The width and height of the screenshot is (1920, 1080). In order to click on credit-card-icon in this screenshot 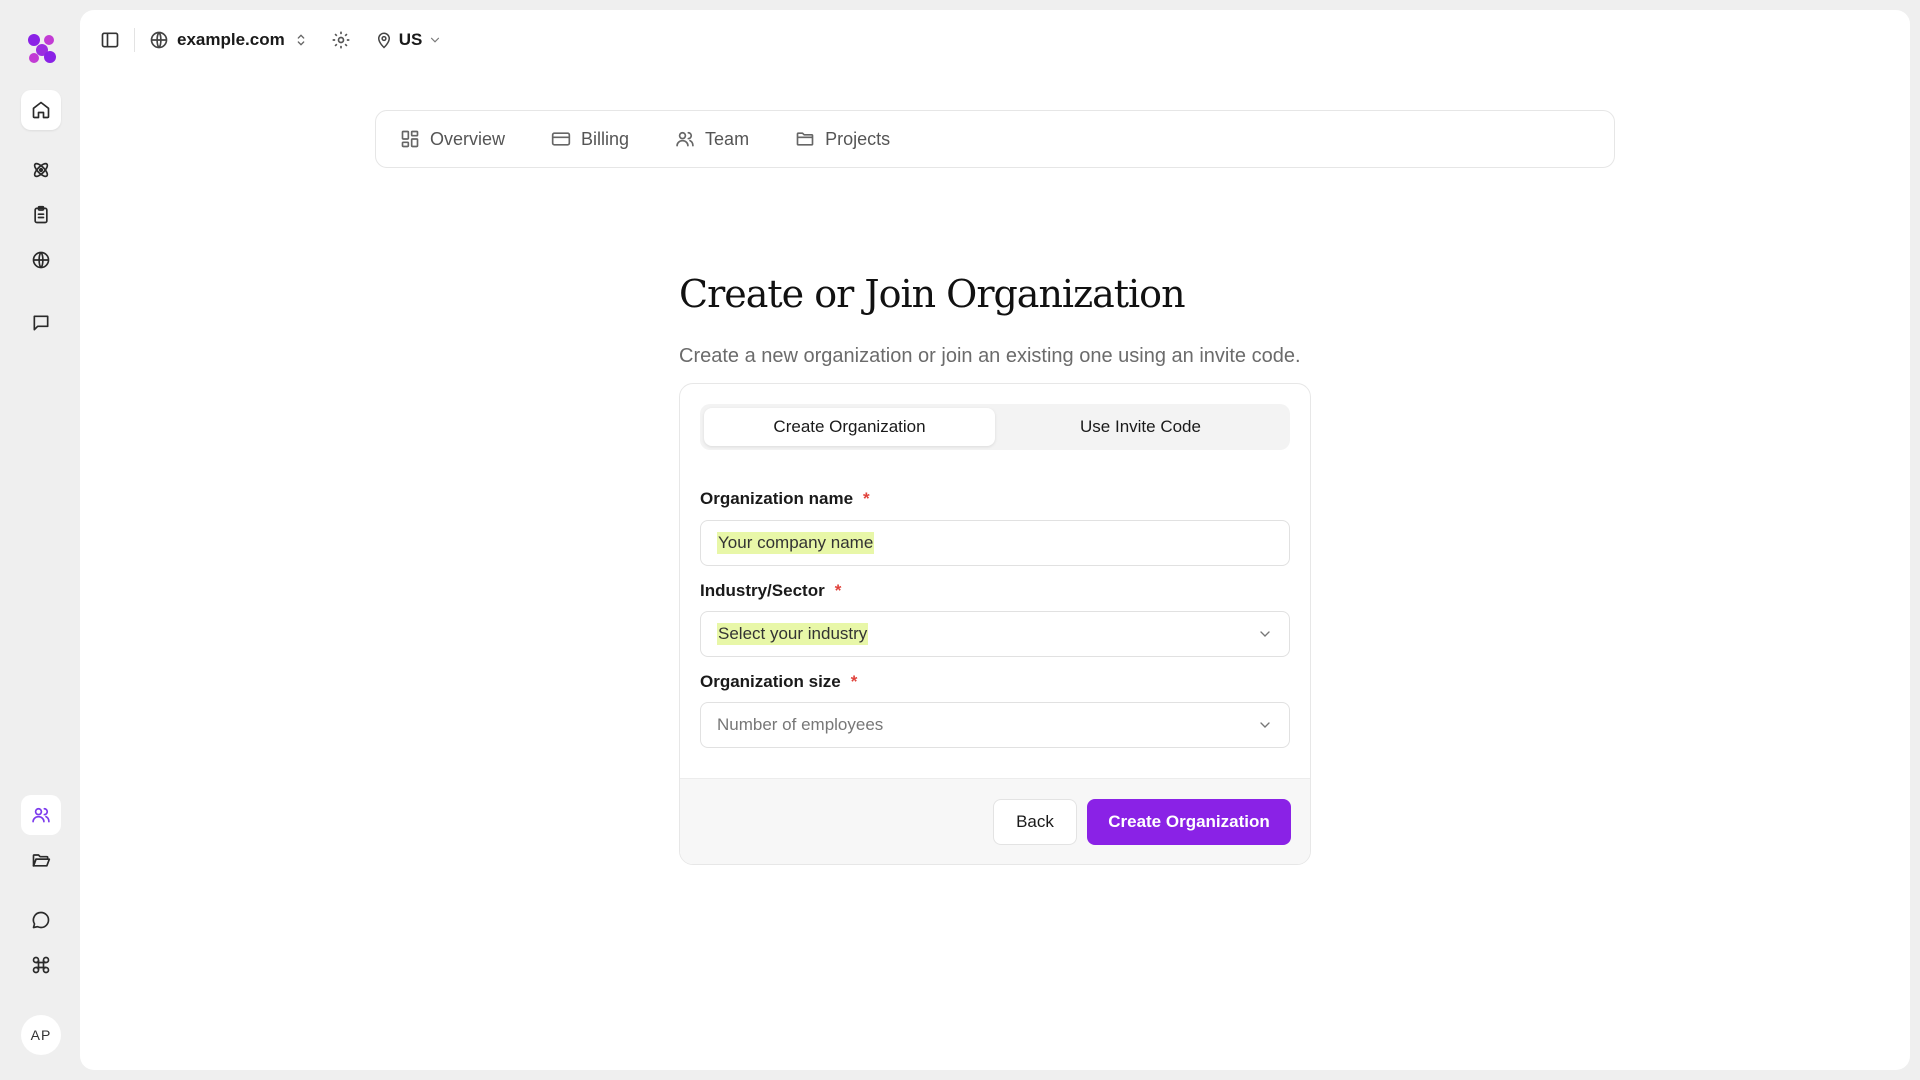, I will do `click(561, 139)`.